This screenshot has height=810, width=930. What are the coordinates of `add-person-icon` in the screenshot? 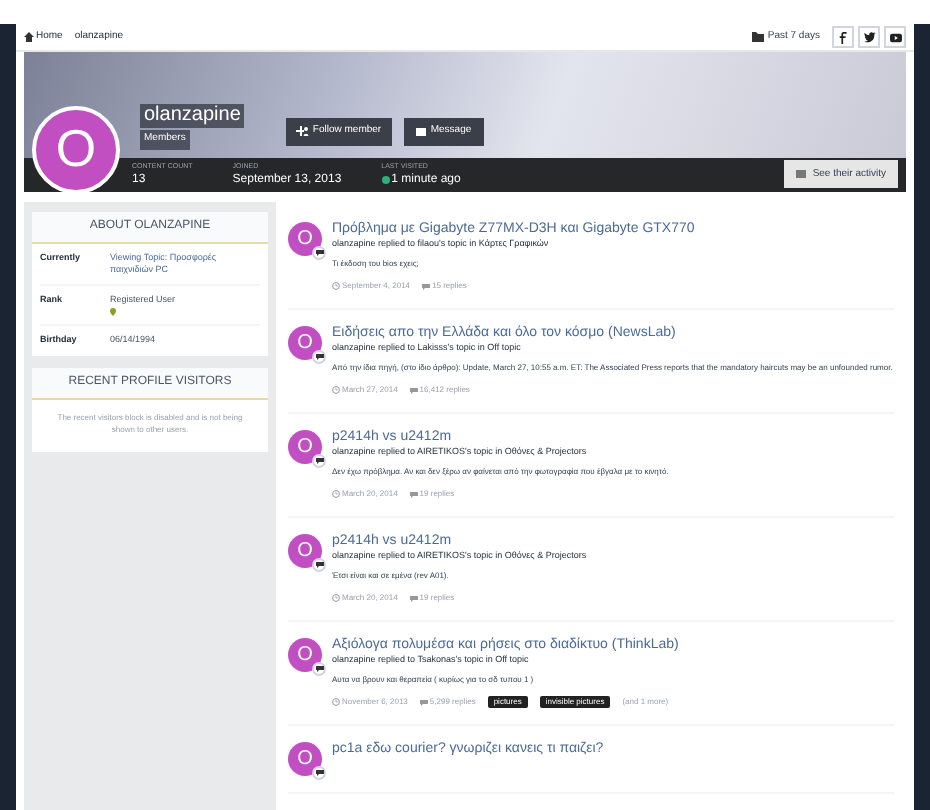 It's located at (303, 131).